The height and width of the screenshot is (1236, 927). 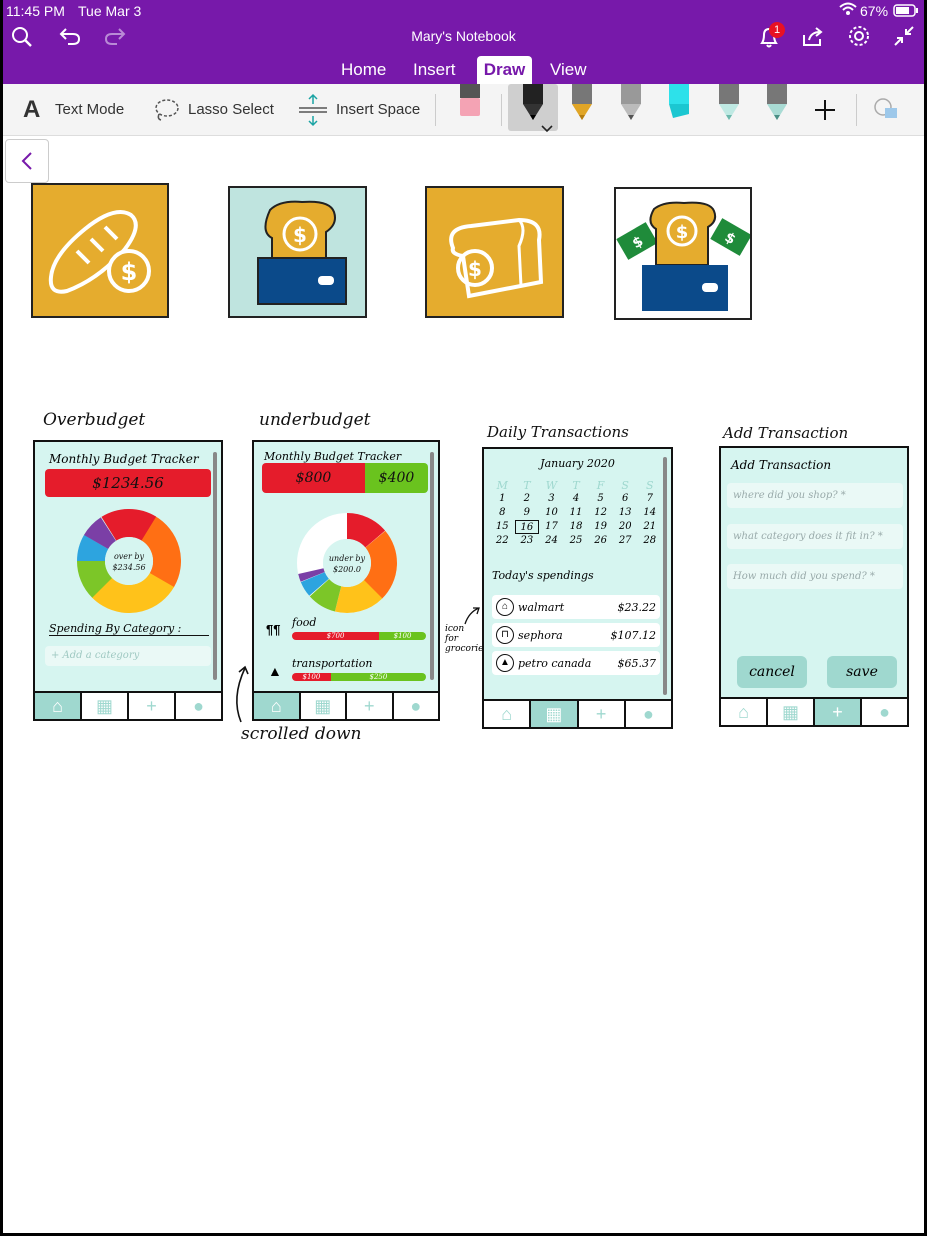 I want to click on calendar-day: 9, so click(x=527, y=513).